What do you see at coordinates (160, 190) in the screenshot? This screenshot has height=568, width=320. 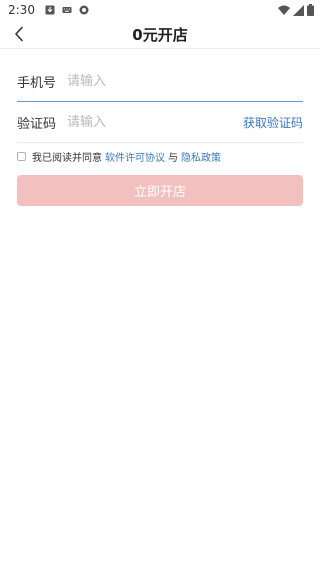 I see `open-store-button: 立即开店` at bounding box center [160, 190].